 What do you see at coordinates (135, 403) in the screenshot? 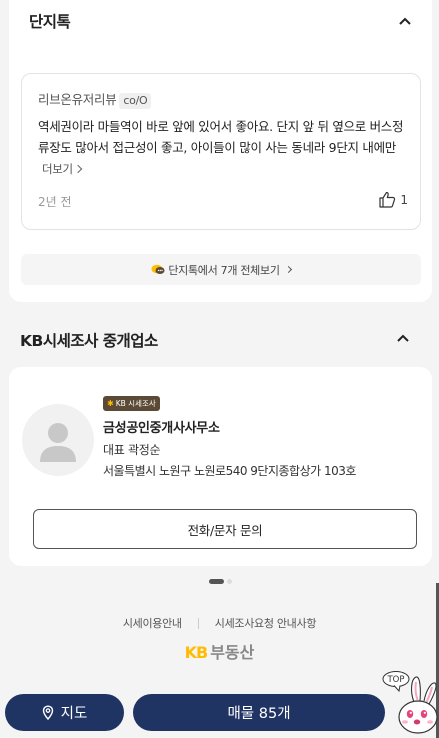
I see `kb-badge-label: KB 시세조사` at bounding box center [135, 403].